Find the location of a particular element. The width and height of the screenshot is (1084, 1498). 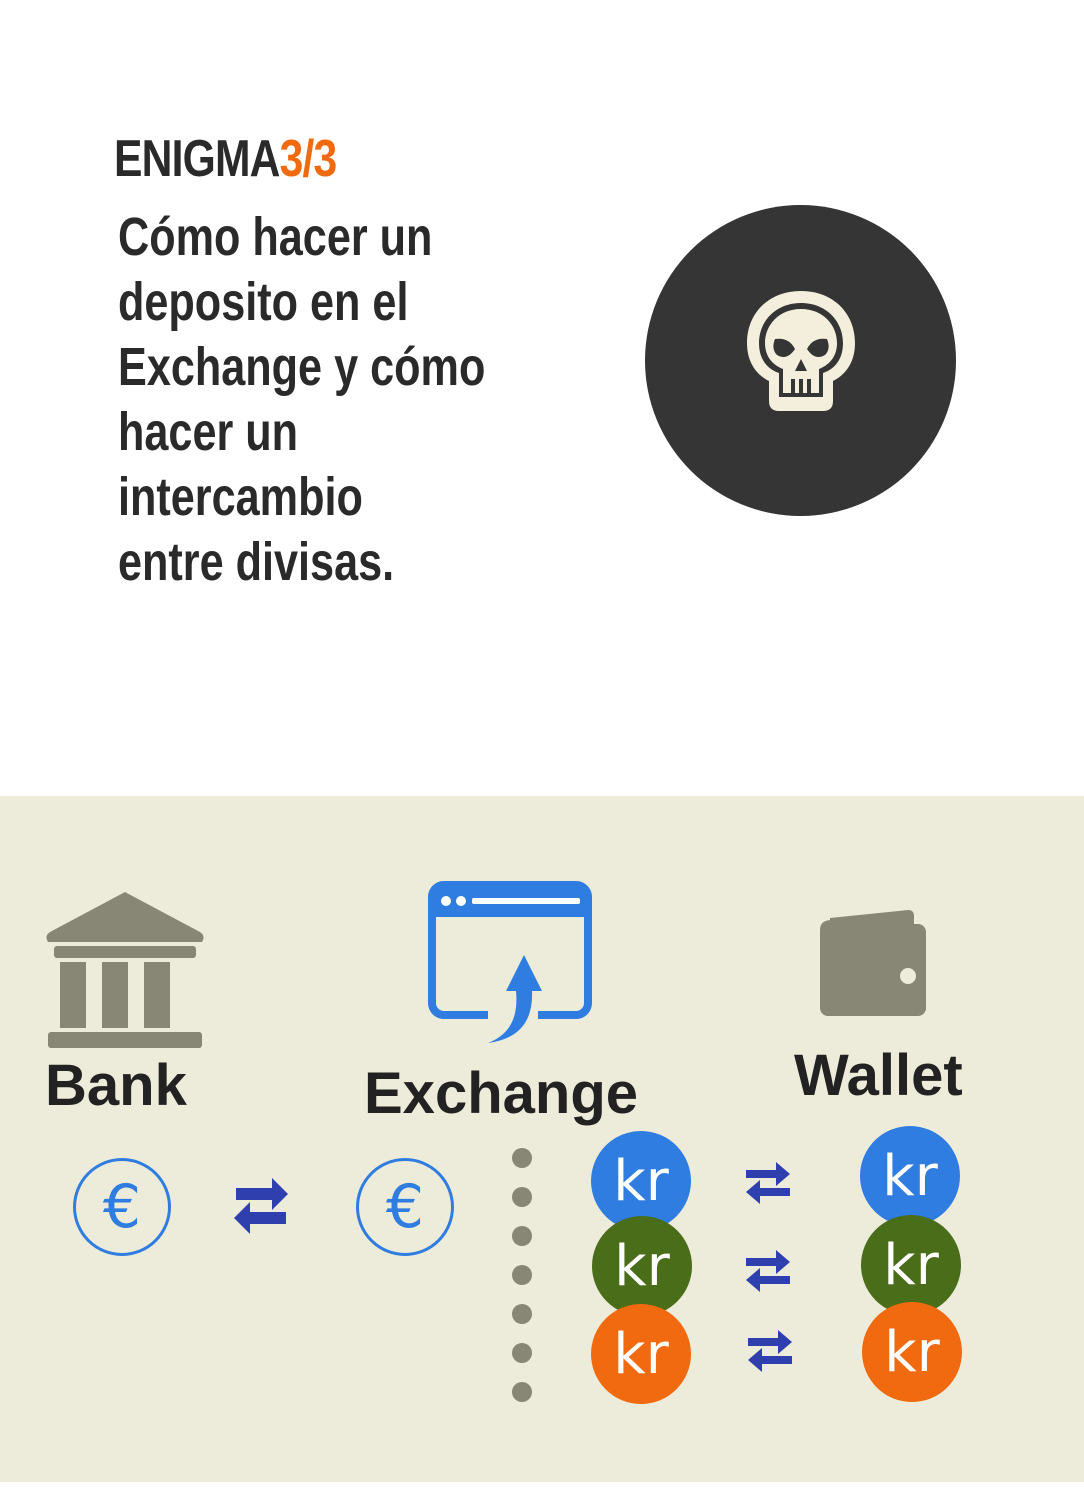

wallet-krona-coin-orange: kr is located at coordinates (912, 1352).